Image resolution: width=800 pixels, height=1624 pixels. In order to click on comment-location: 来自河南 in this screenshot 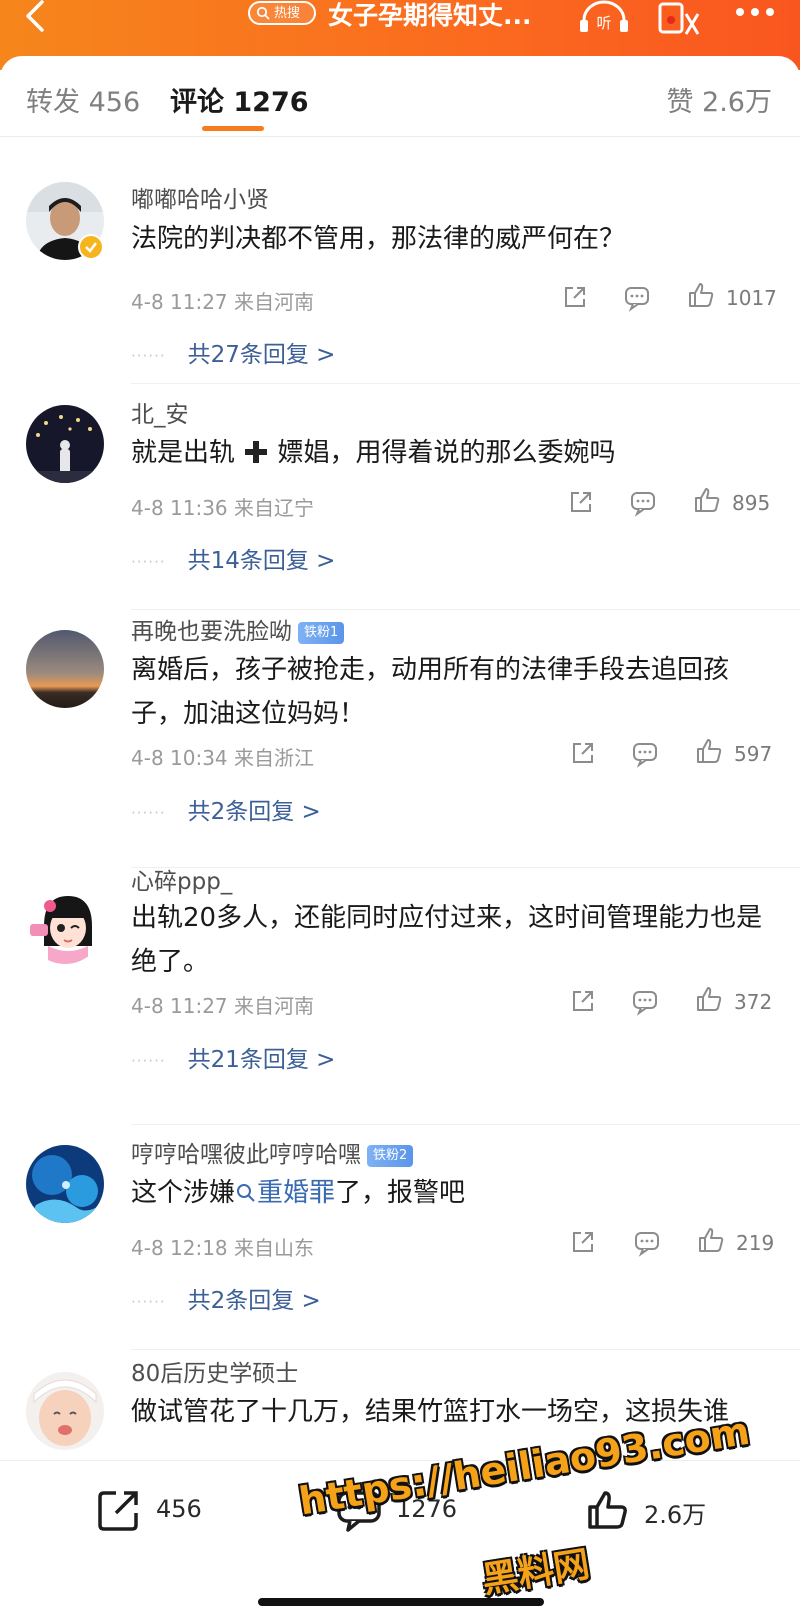, I will do `click(274, 1006)`.